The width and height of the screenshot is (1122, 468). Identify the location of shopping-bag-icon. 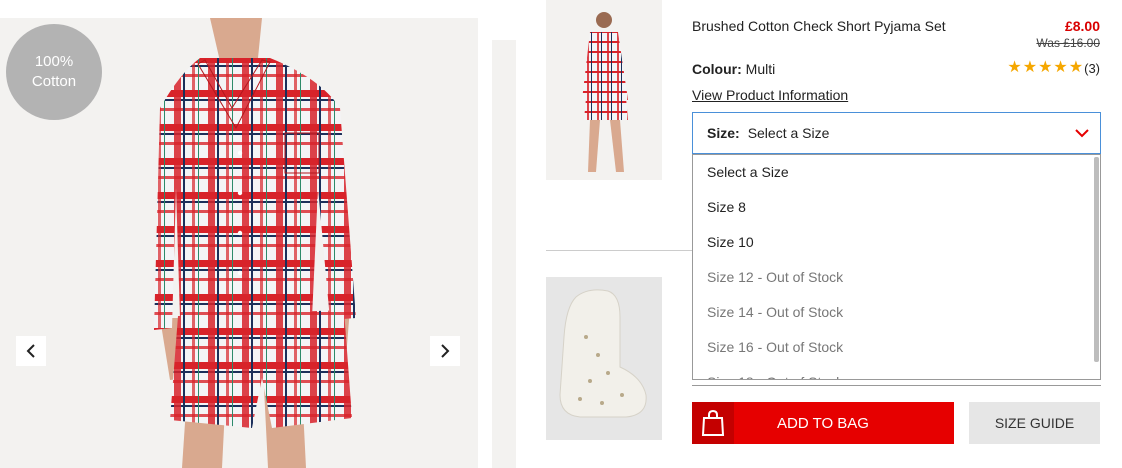
(713, 423).